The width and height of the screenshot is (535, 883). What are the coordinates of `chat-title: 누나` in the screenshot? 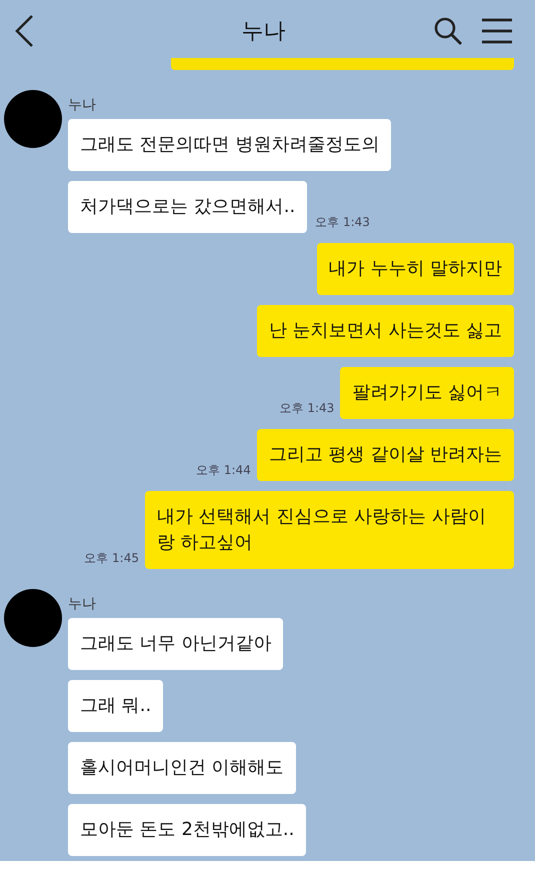 It's located at (264, 32).